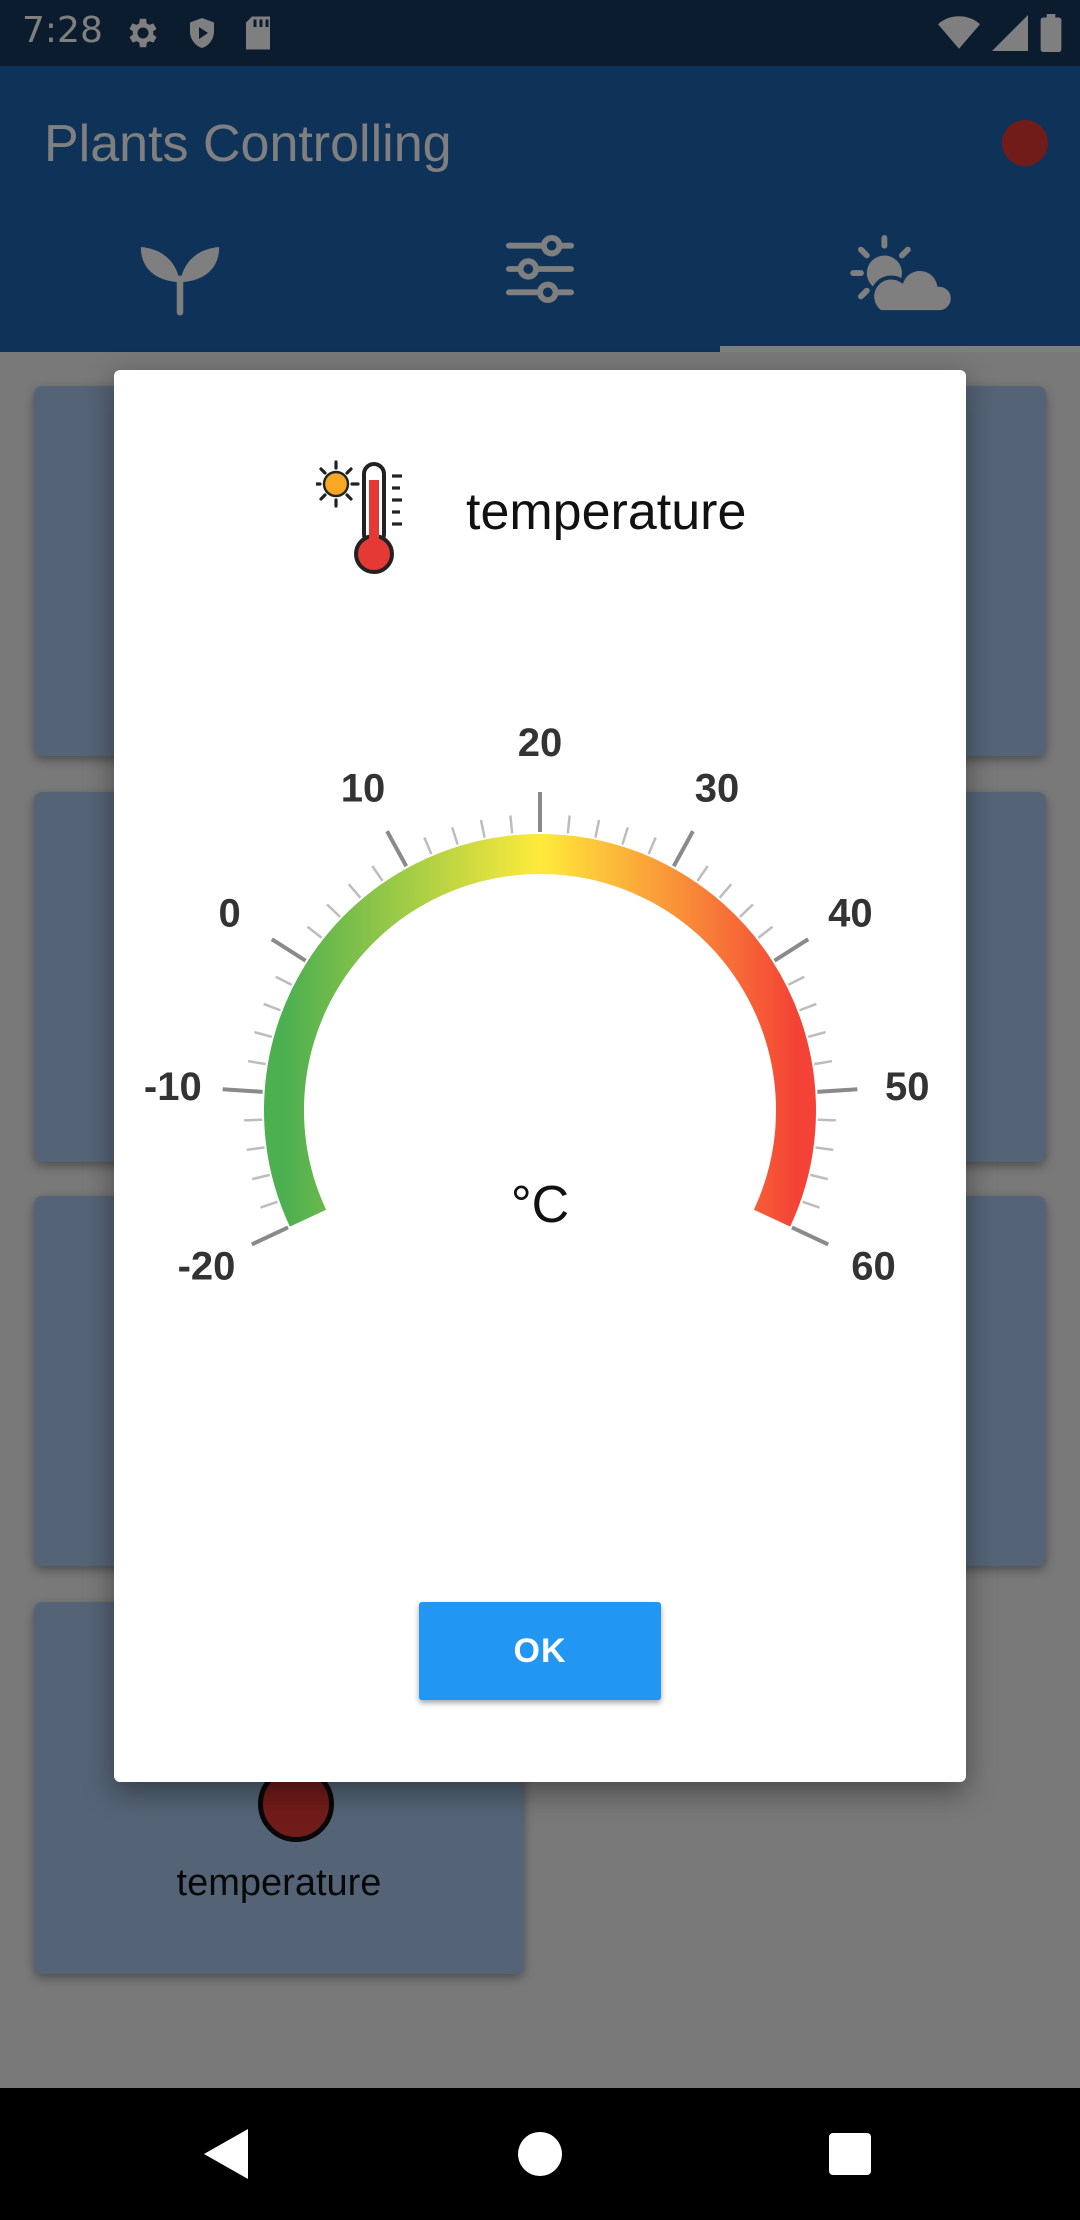 The image size is (1080, 2220). Describe the element at coordinates (363, 788) in the screenshot. I see `gauge-tick-label: 10` at that location.